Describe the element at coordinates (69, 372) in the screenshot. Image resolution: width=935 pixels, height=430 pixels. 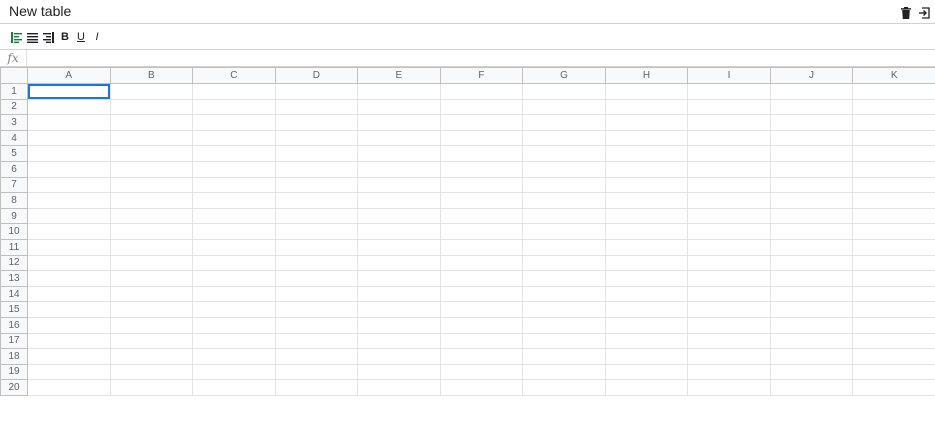
I see `cell-a19` at that location.